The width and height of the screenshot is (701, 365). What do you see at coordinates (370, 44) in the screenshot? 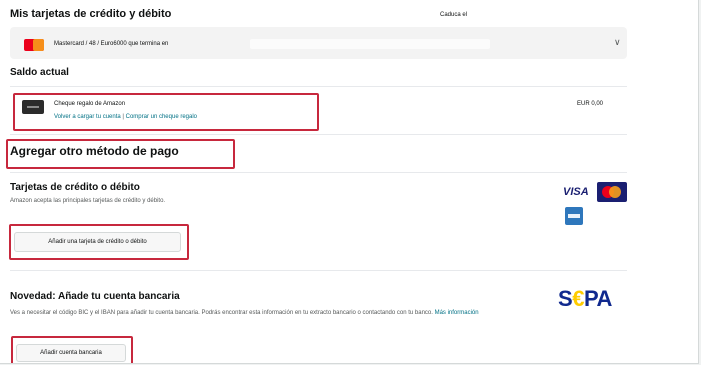
I see `card-details-blurred` at bounding box center [370, 44].